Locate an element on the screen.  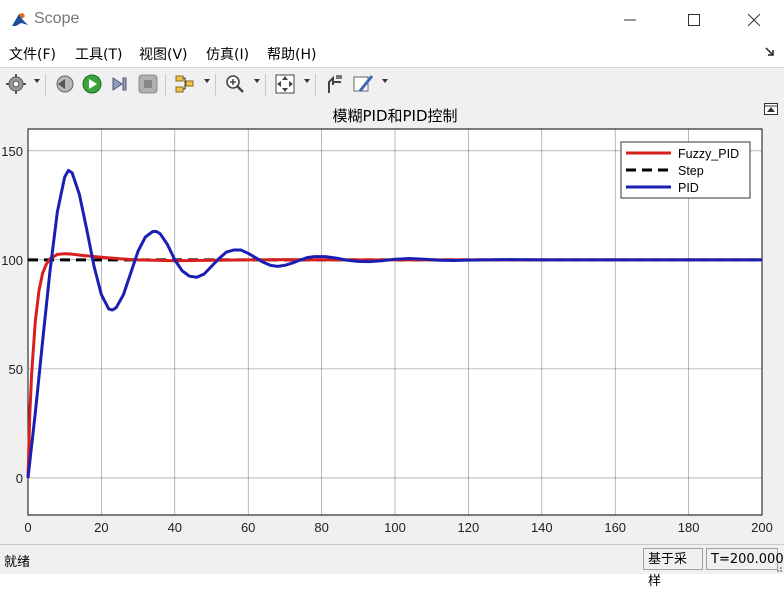
y-tick-label: 150 is located at coordinates (12, 151).